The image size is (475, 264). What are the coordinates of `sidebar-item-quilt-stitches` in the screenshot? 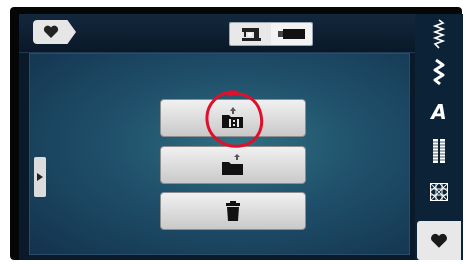 It's located at (439, 192).